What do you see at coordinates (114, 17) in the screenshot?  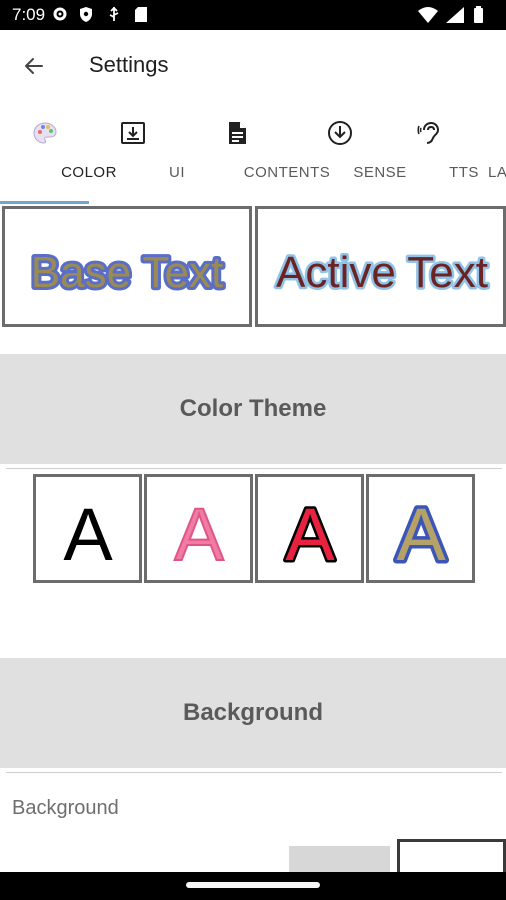 I see `usb-icon` at bounding box center [114, 17].